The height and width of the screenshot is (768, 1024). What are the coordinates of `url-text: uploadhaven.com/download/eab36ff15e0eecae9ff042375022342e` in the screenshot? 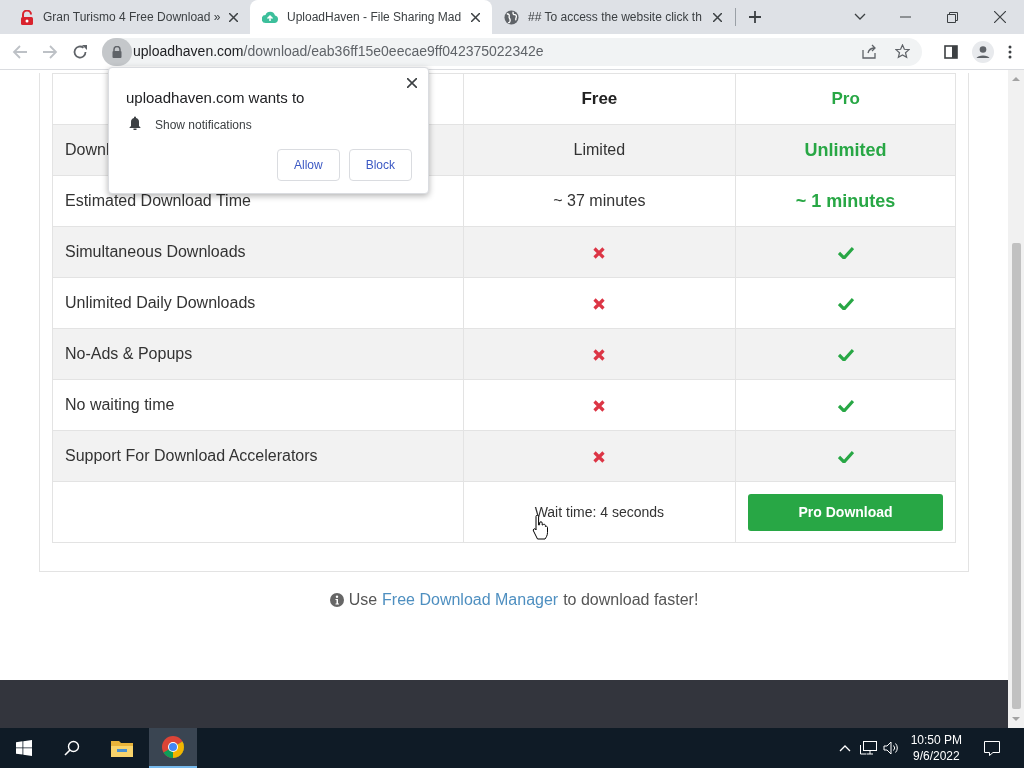 It's located at (338, 51).